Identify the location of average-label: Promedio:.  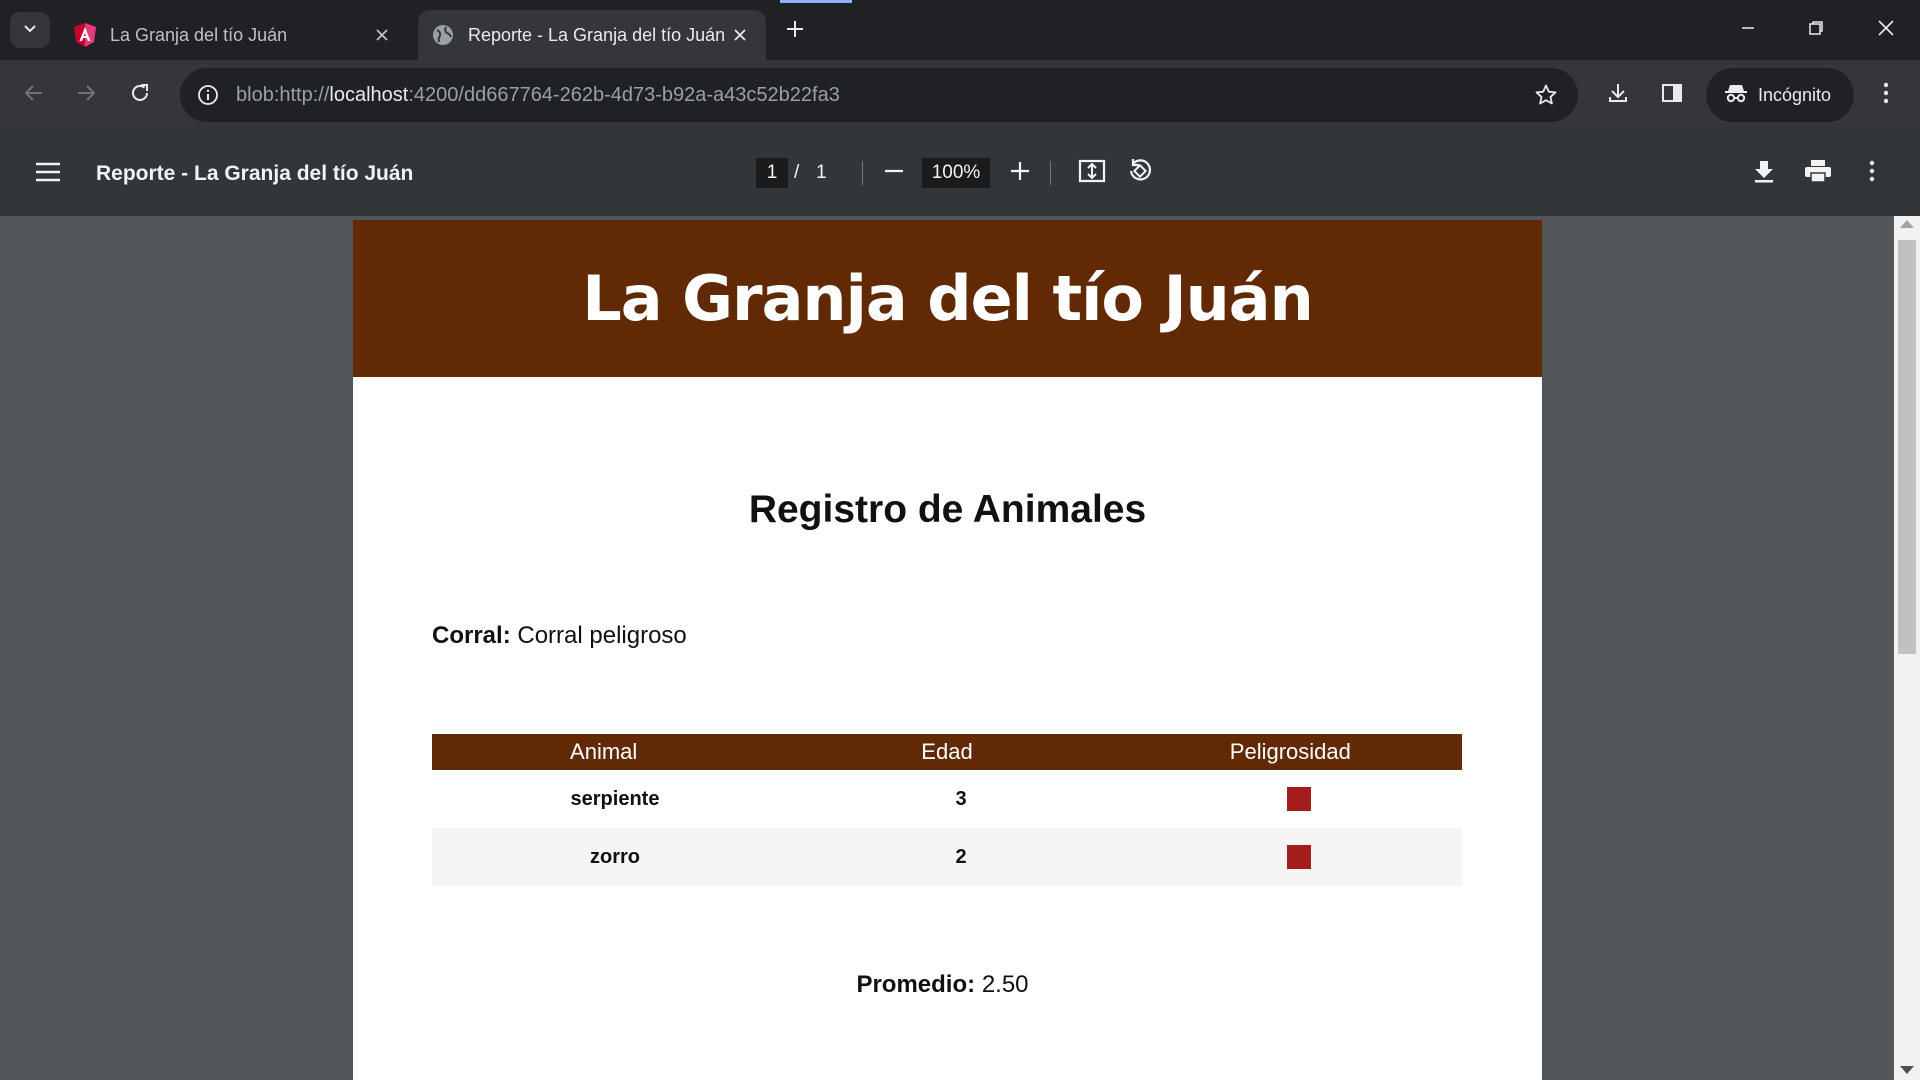
(916, 984).